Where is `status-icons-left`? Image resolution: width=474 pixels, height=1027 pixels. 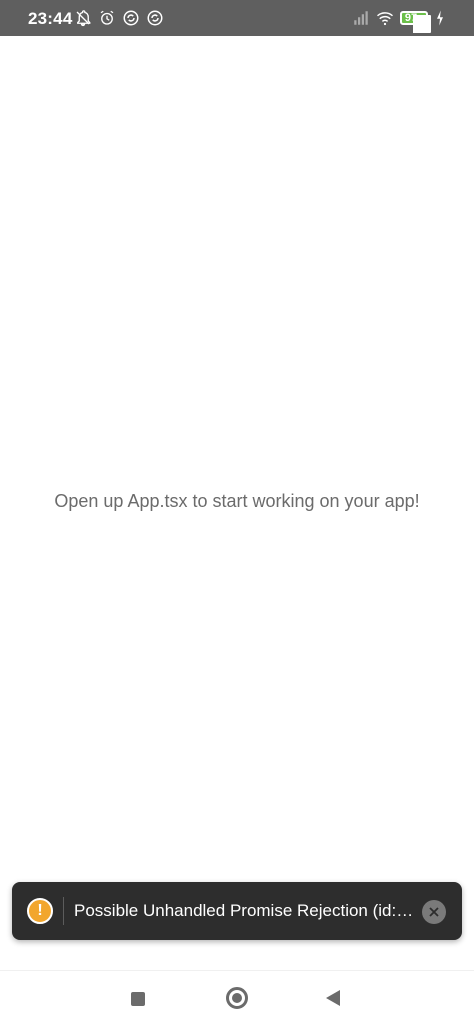
status-icons-left is located at coordinates (119, 18).